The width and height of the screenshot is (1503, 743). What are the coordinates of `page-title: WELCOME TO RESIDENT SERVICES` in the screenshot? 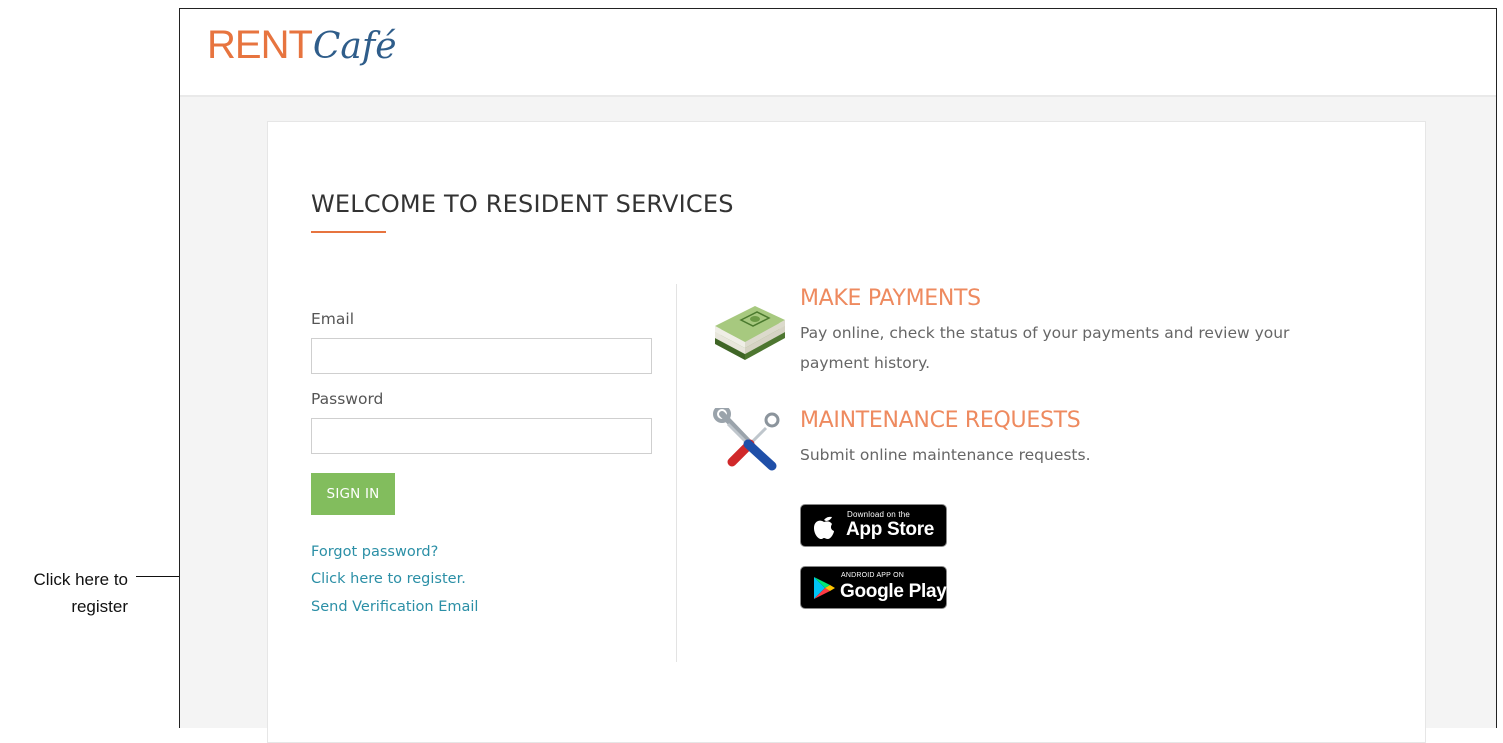 It's located at (522, 204).